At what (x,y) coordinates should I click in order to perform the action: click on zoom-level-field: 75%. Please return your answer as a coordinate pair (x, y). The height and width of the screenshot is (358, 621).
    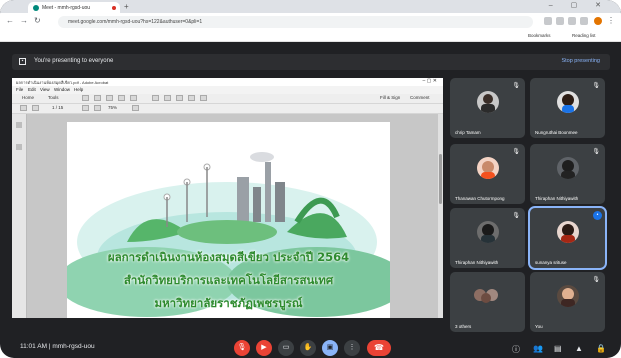
    Looking at the image, I should click on (112, 107).